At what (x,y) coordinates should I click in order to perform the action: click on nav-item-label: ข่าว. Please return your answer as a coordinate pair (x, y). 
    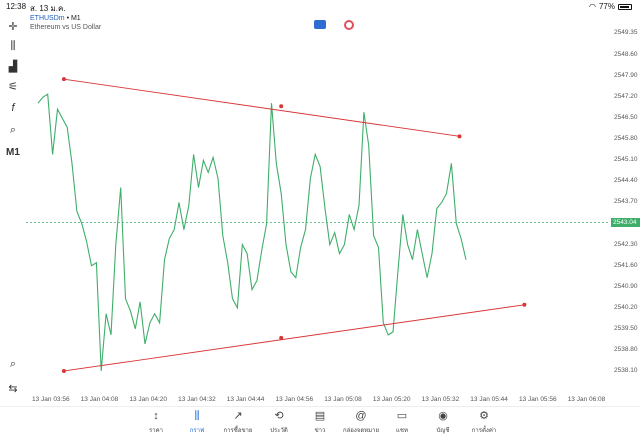
    Looking at the image, I should click on (320, 431).